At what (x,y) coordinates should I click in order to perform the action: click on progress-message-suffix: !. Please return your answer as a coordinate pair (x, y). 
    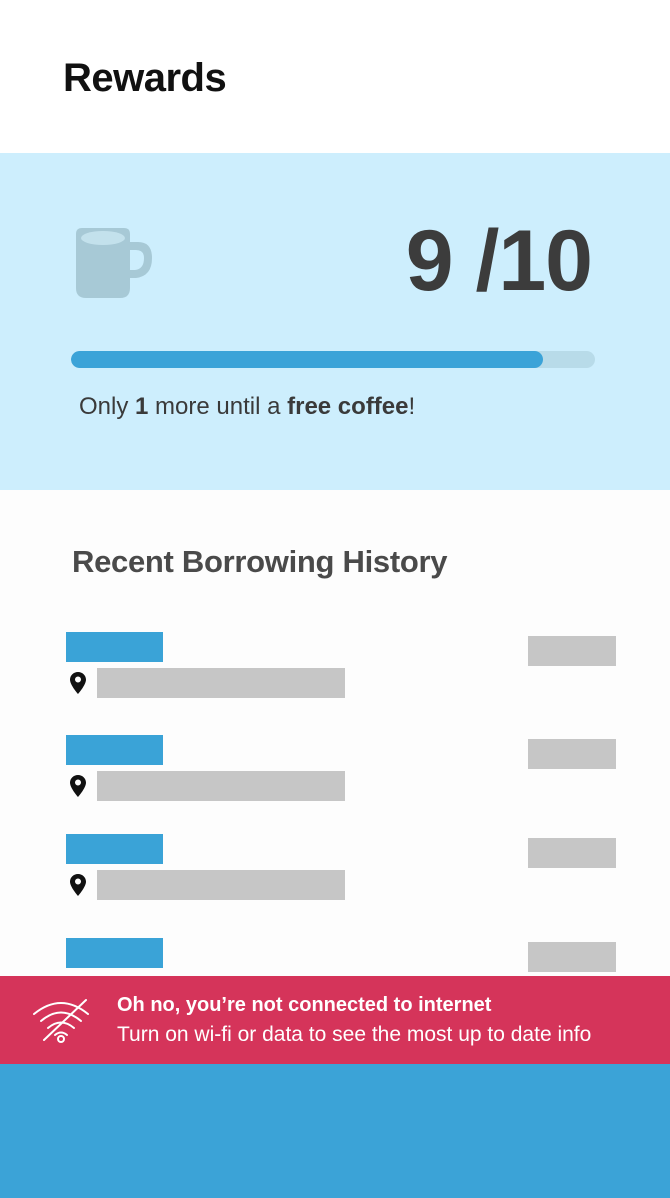
    Looking at the image, I should click on (412, 406).